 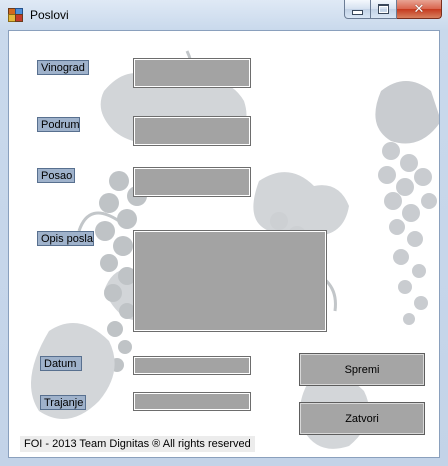 I want to click on zatvori-button: Zatvori, so click(x=362, y=418).